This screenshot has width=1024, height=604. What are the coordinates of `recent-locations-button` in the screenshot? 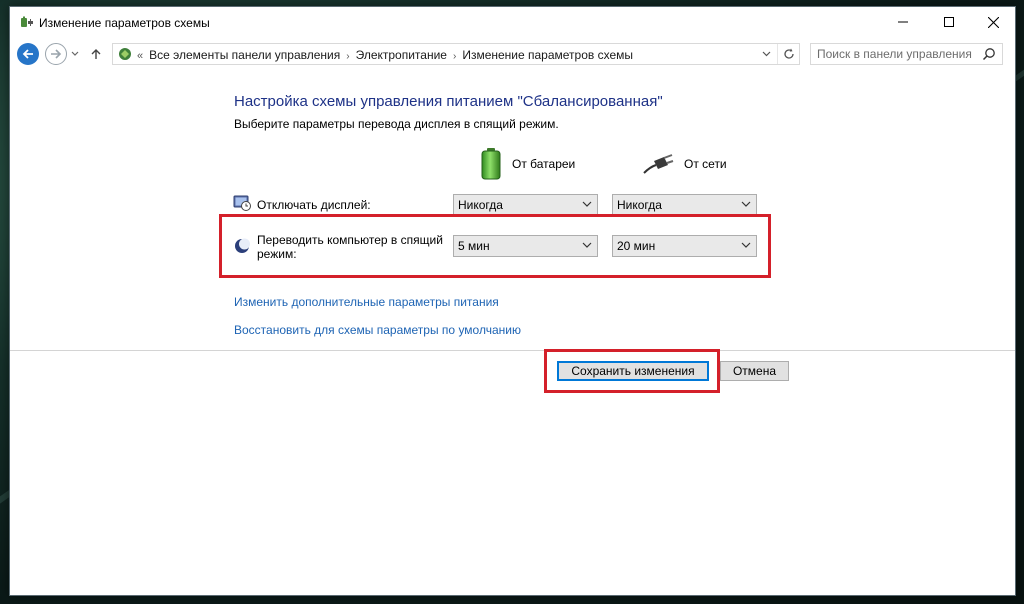 It's located at (75, 54).